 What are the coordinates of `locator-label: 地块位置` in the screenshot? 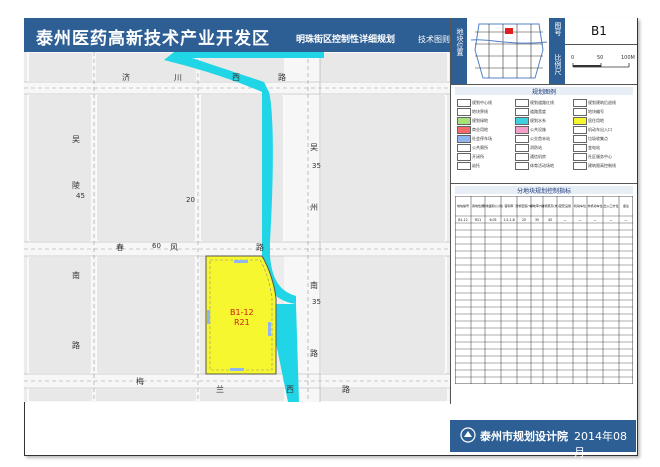 It's located at (460, 42).